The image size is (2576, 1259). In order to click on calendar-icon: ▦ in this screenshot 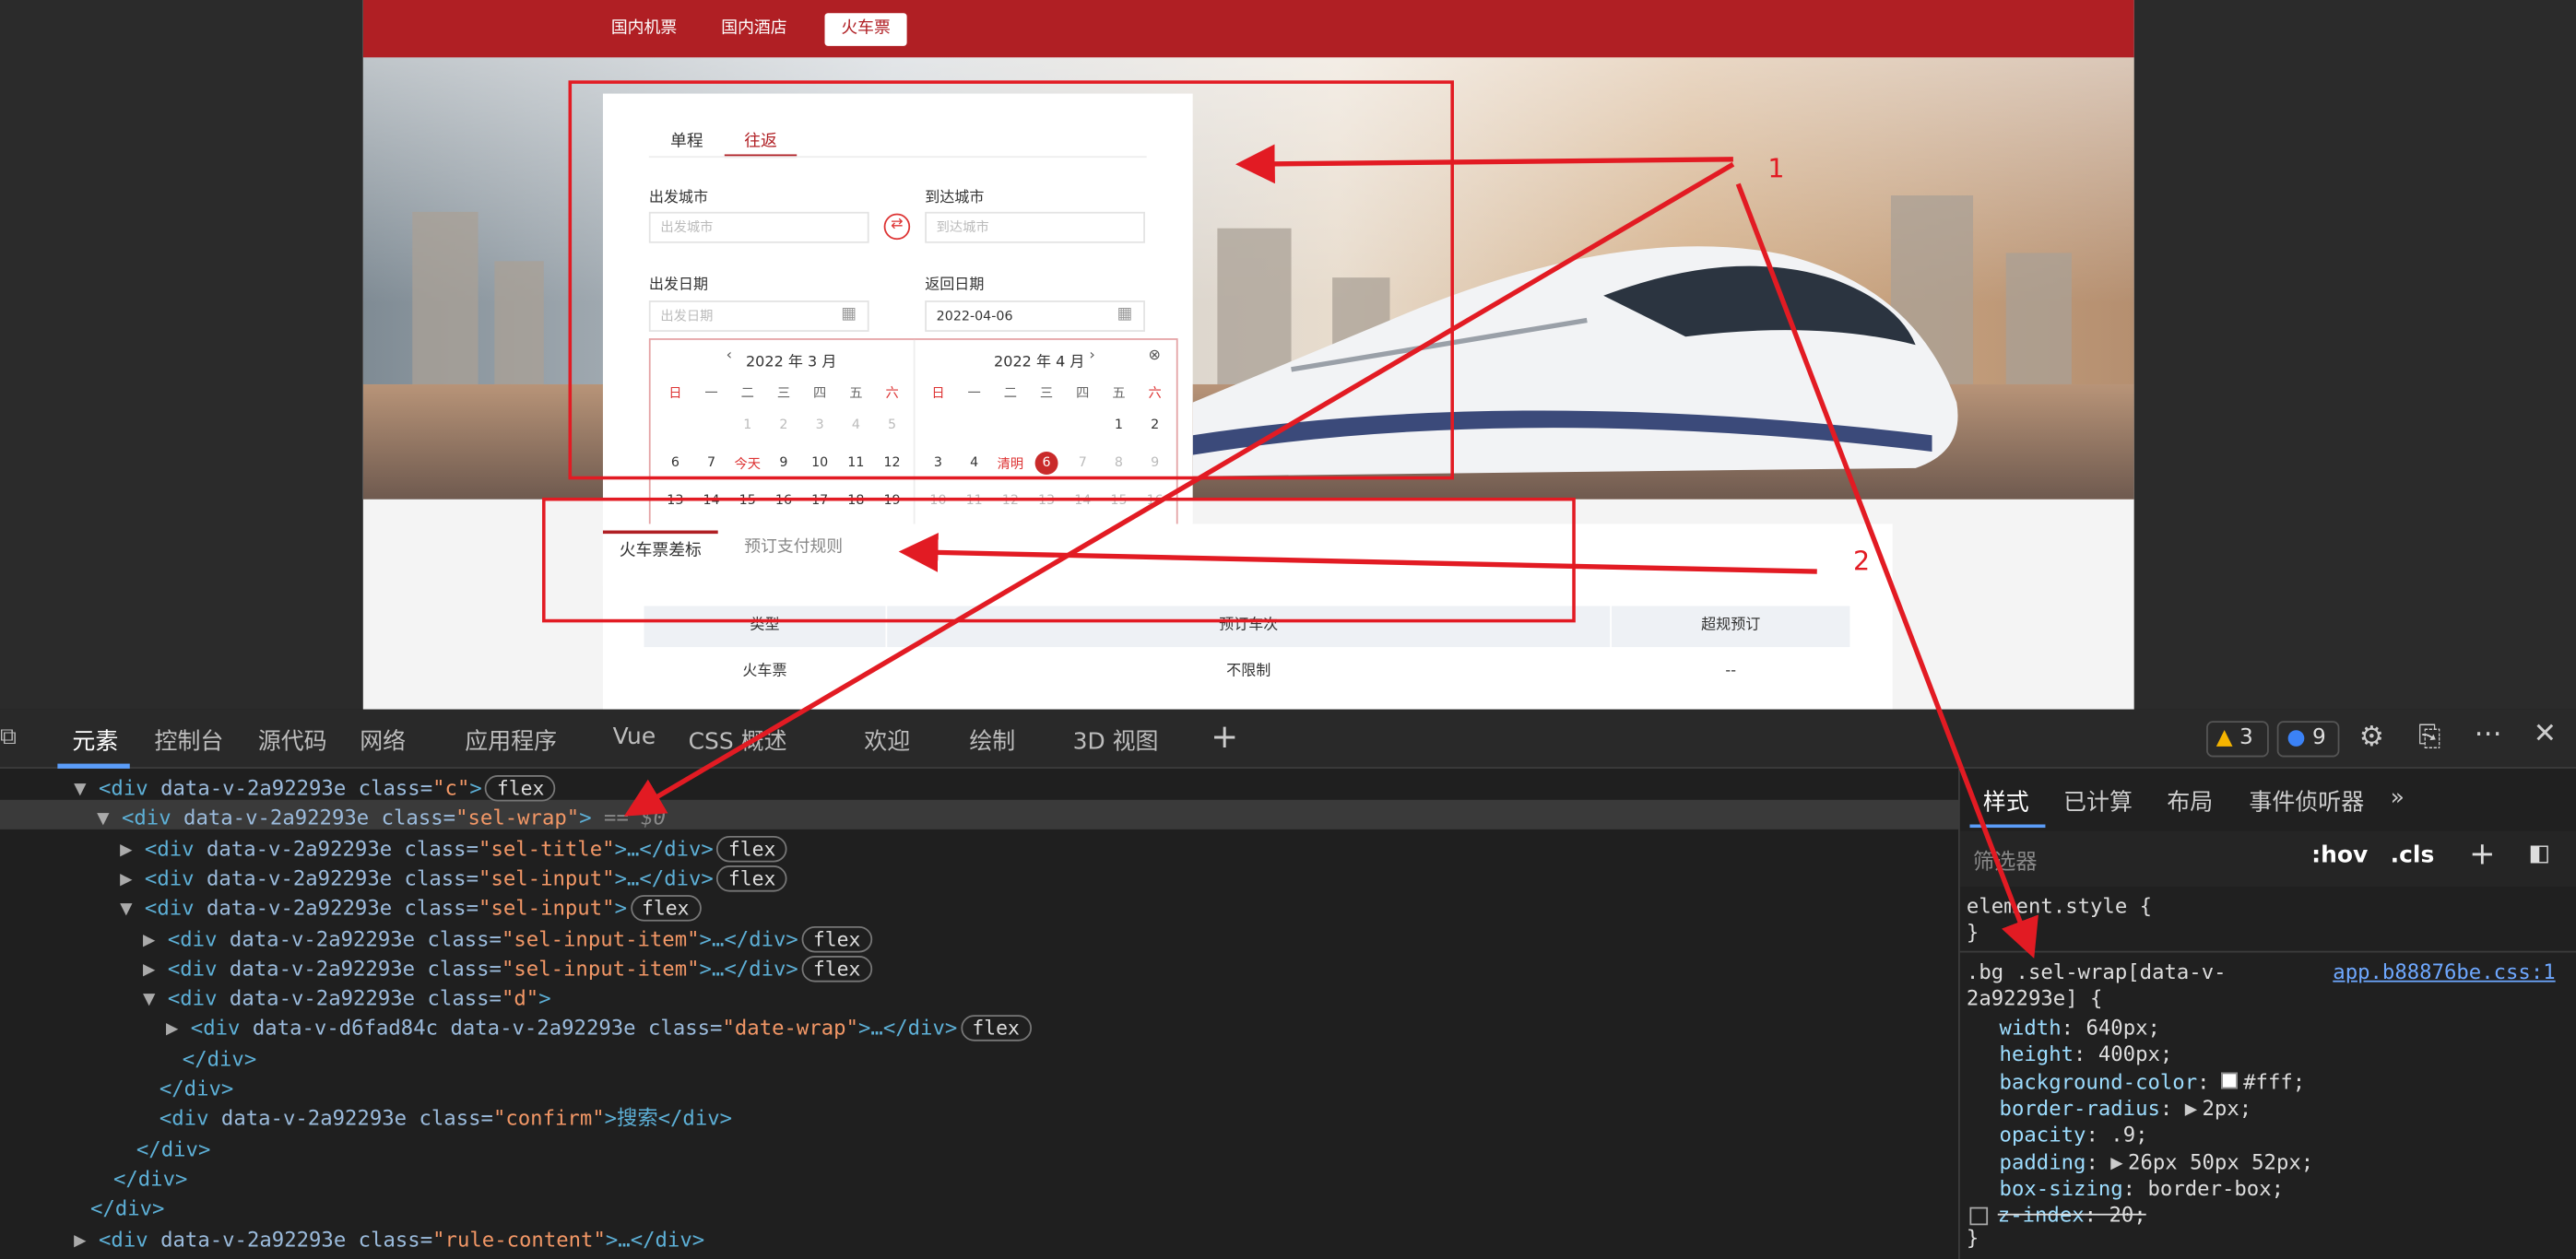, I will do `click(849, 315)`.